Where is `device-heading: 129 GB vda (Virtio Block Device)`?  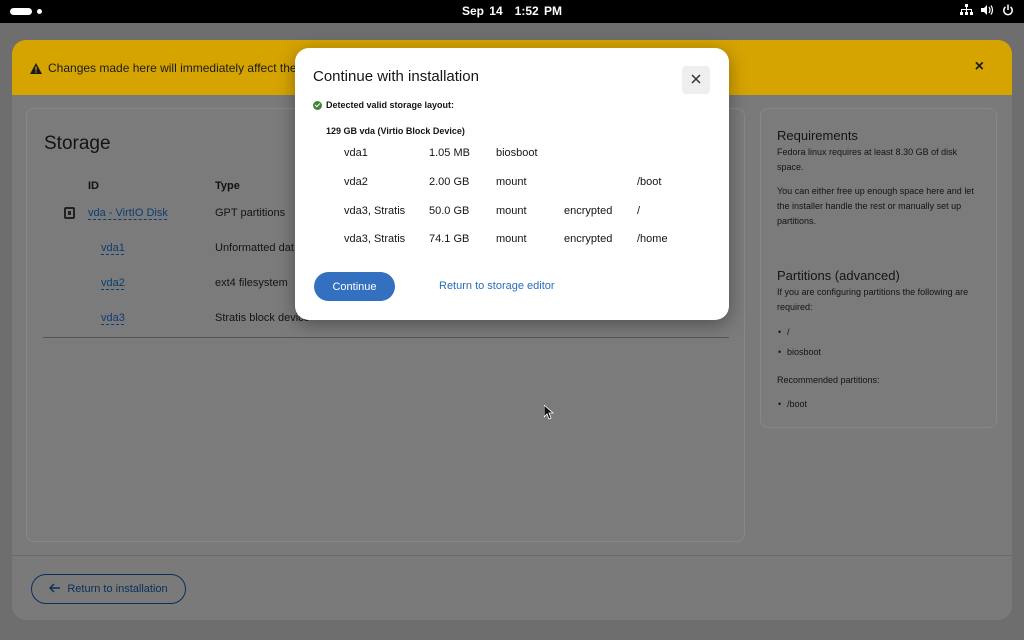 device-heading: 129 GB vda (Virtio Block Device) is located at coordinates (395, 131).